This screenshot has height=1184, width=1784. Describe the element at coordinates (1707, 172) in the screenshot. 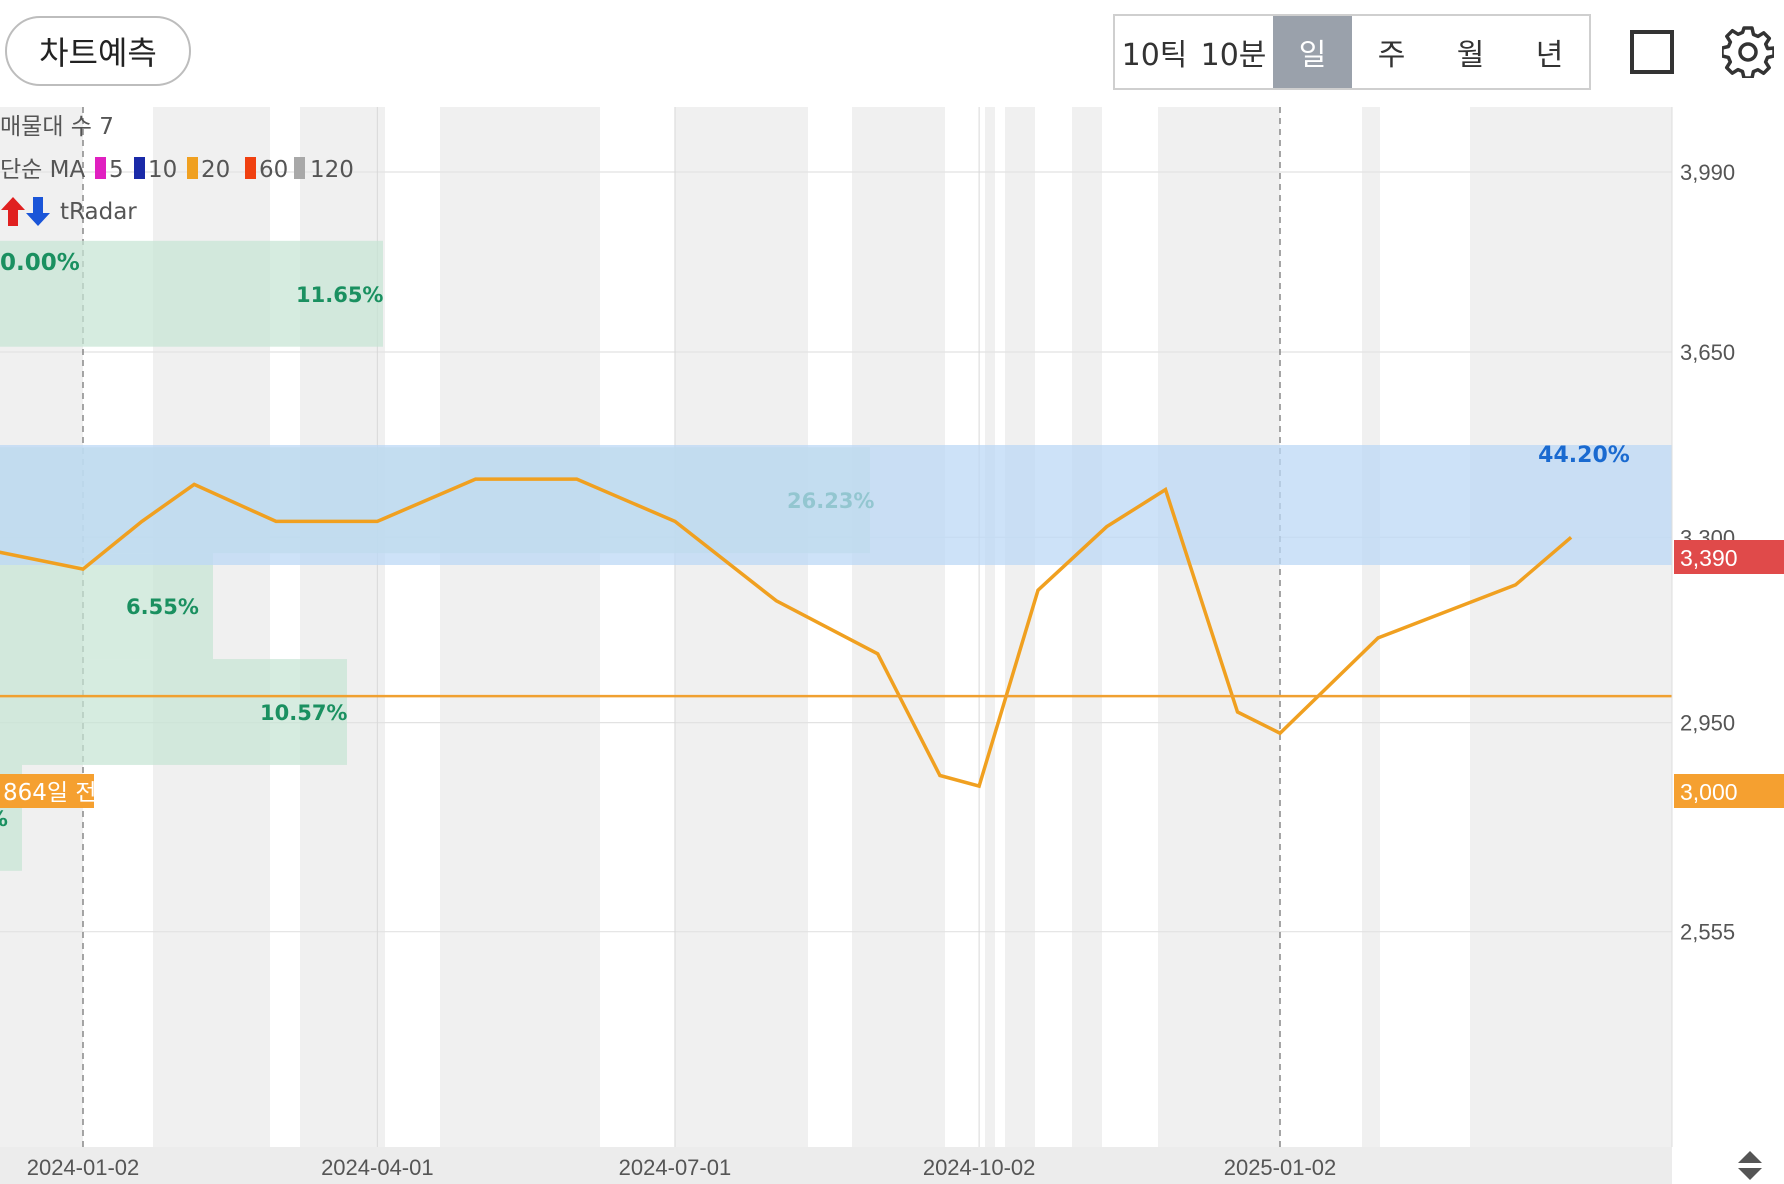

I see `y-tick-label: 3,990` at that location.